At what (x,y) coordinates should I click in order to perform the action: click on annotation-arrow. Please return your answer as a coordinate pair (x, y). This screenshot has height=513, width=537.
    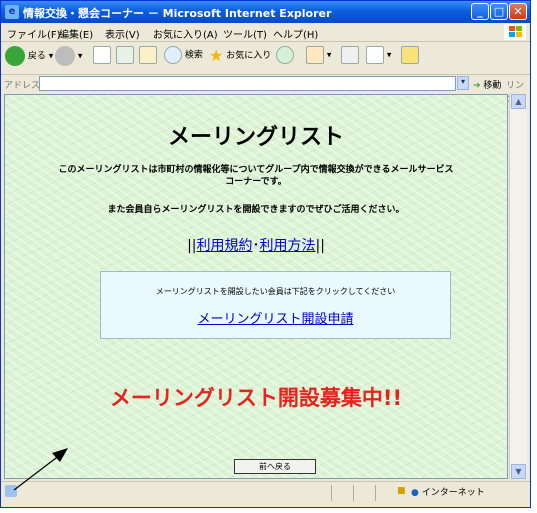
    Looking at the image, I should click on (40, 469).